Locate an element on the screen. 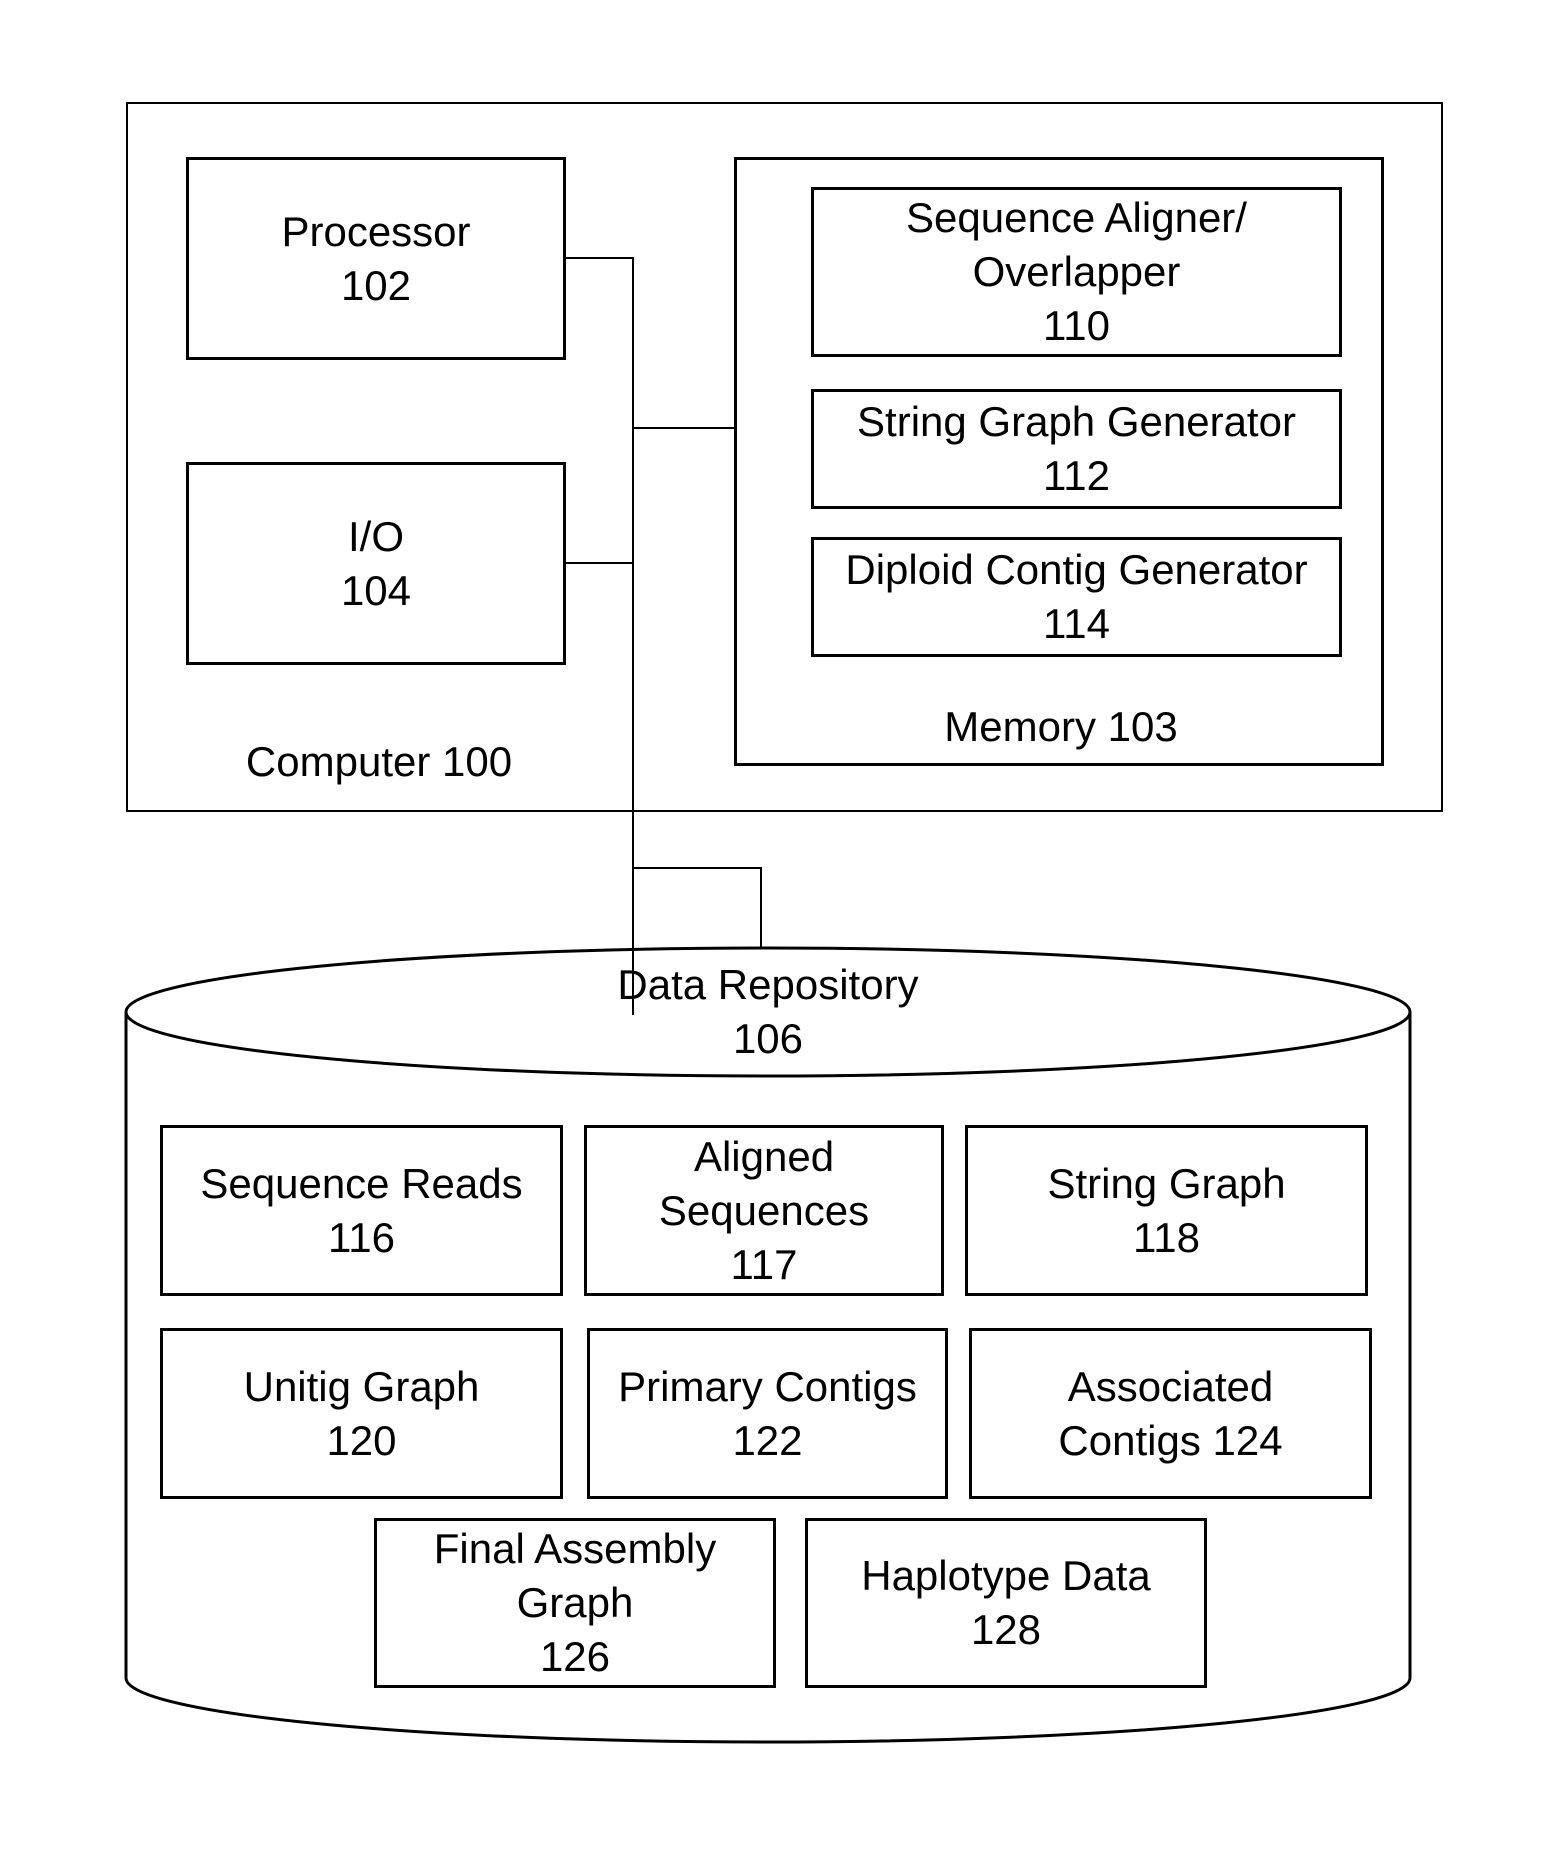  item-line: Sequences is located at coordinates (764, 1210).